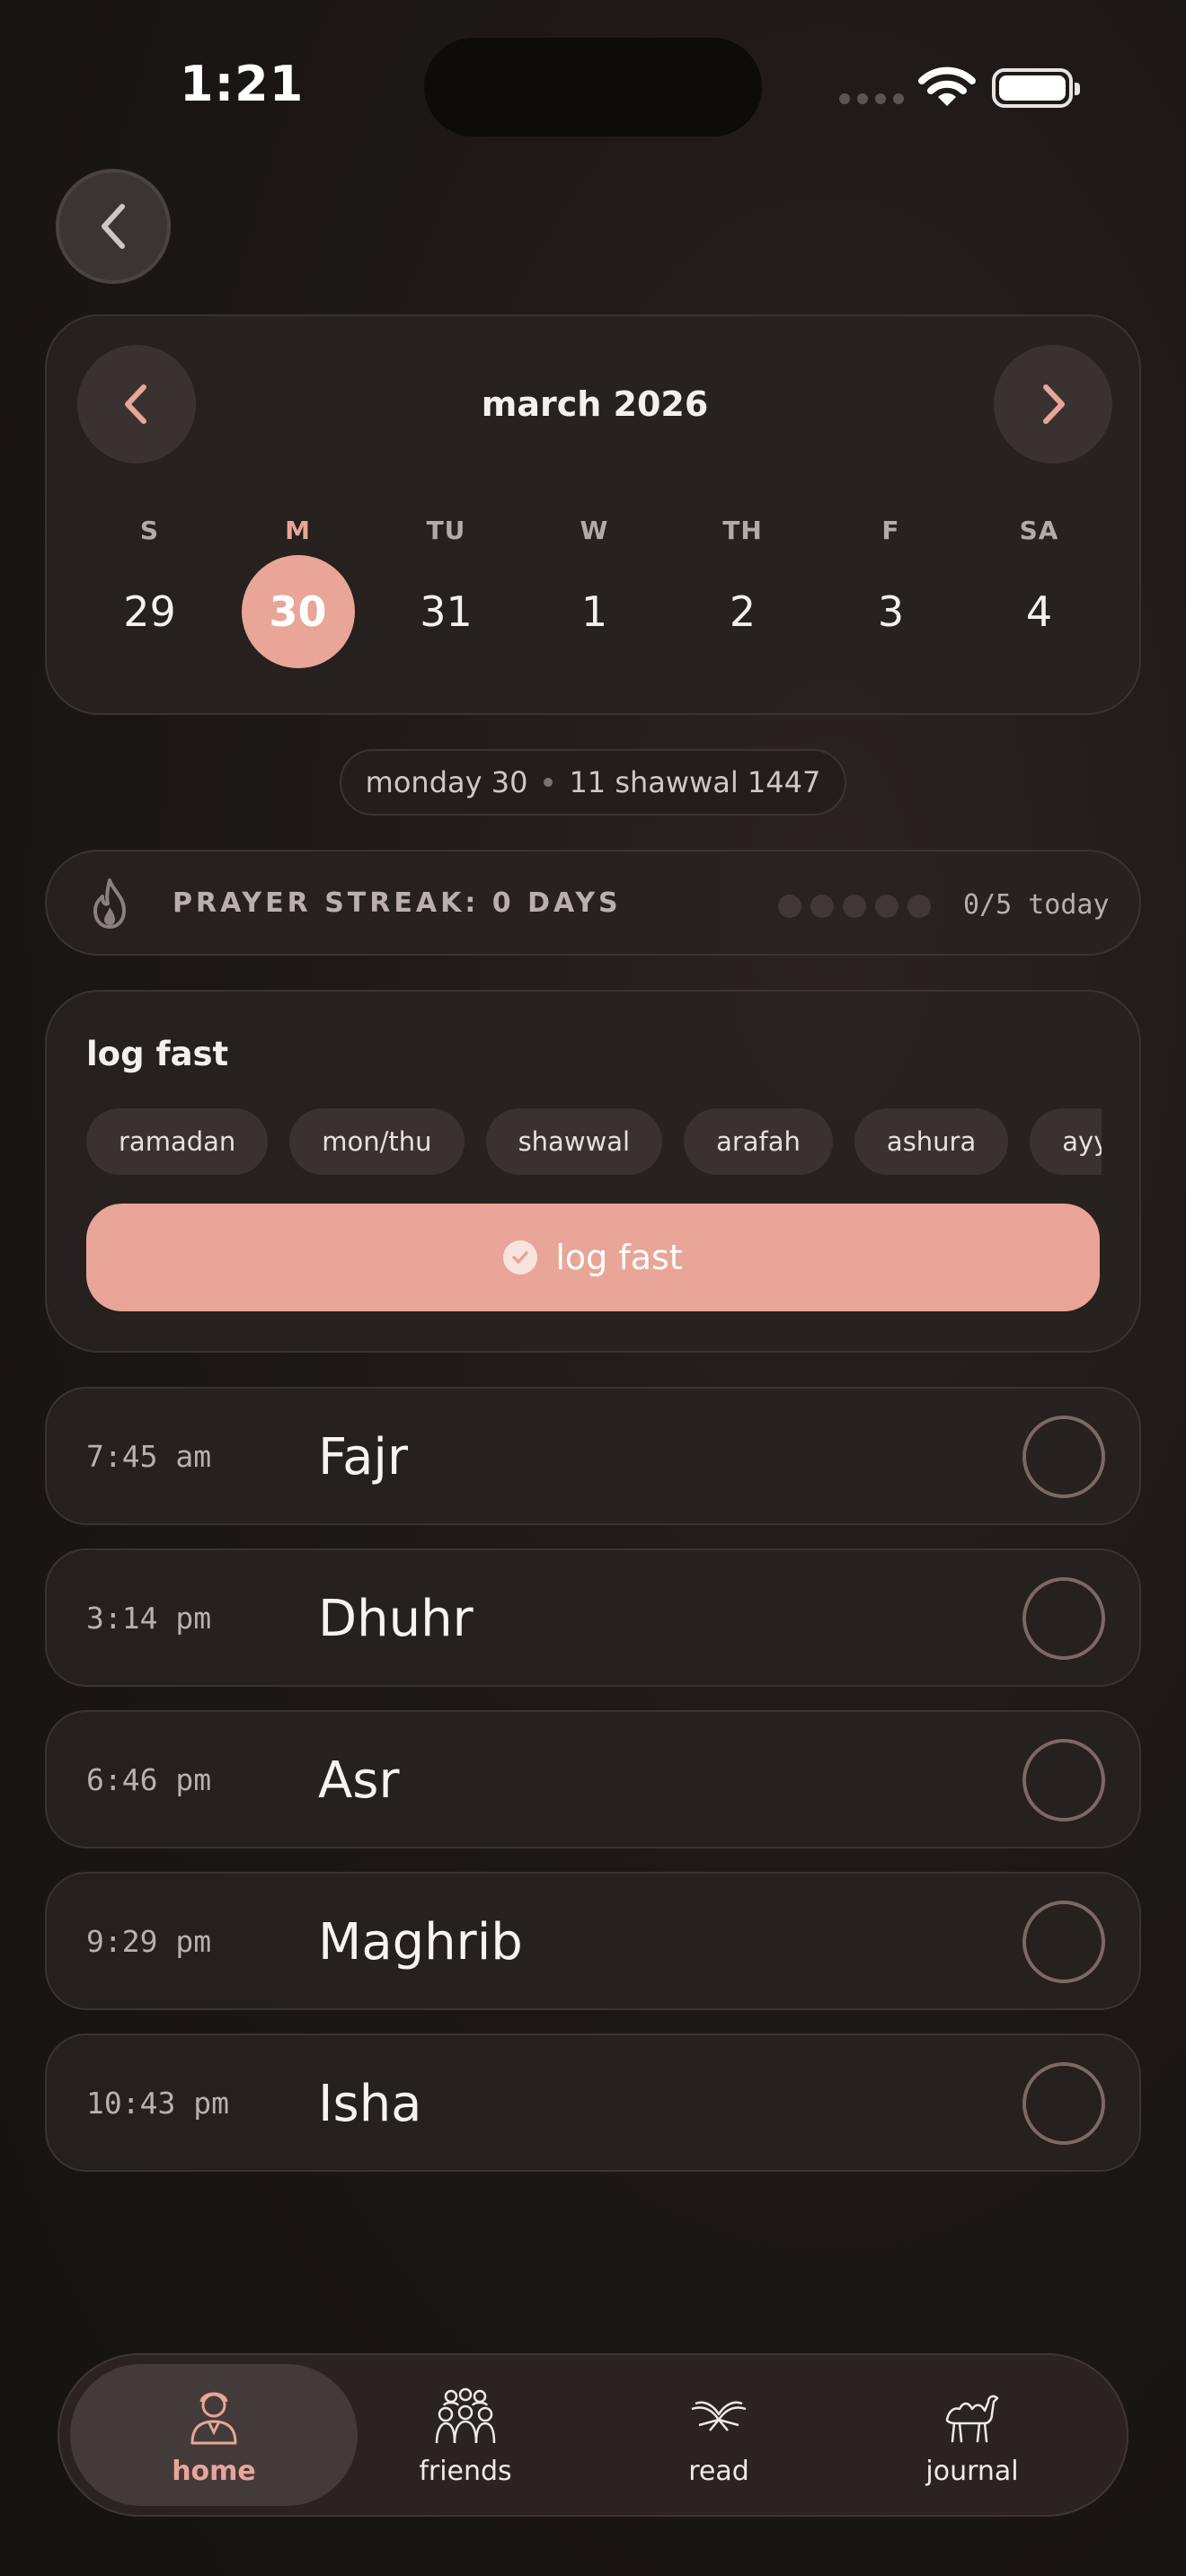 Image resolution: width=1186 pixels, height=2576 pixels. Describe the element at coordinates (719, 2416) in the screenshot. I see `open-book-icon` at that location.